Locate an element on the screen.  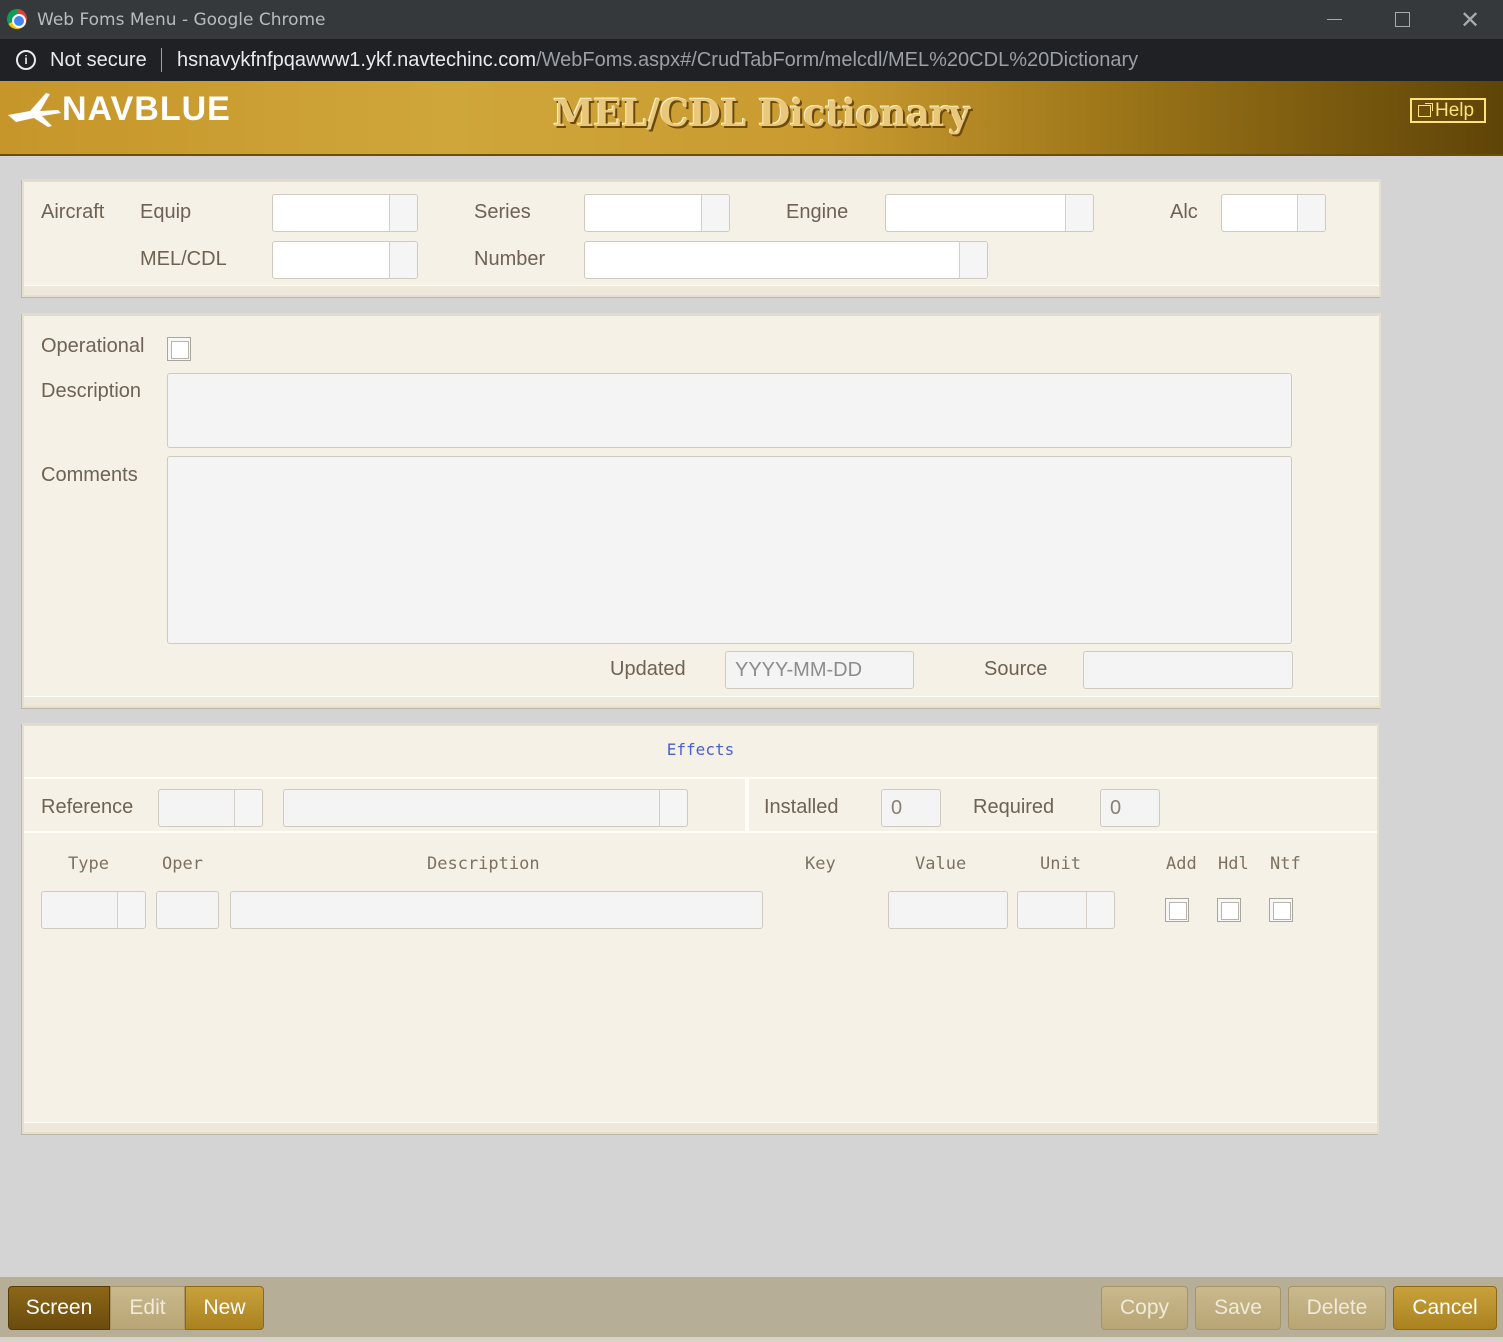
installed-input: 0 is located at coordinates (911, 808).